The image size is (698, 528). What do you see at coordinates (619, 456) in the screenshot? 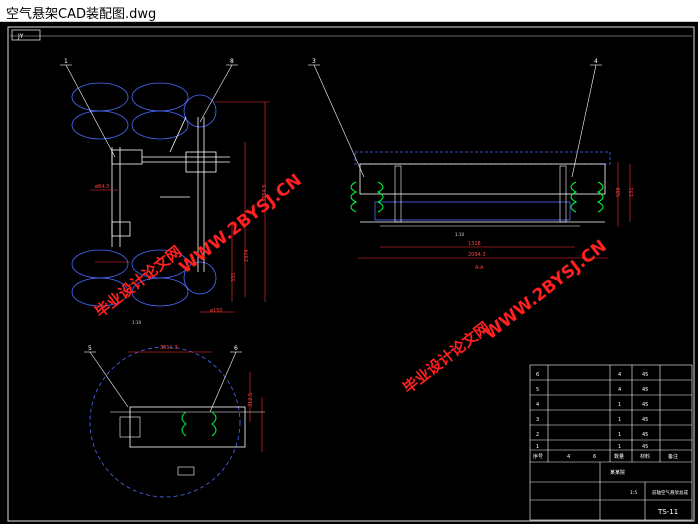
I see `svg-text: 数量` at bounding box center [619, 456].